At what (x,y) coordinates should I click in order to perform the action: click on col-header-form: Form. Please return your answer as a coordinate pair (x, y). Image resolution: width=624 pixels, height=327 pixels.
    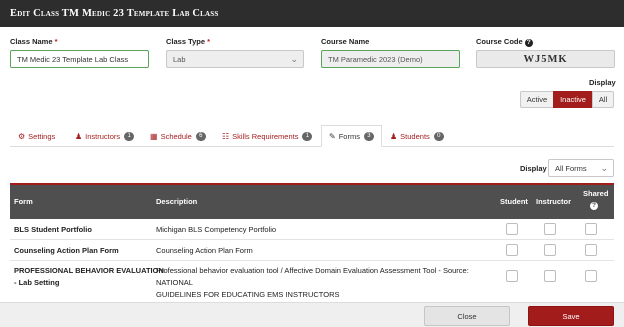
    Looking at the image, I should click on (23, 201).